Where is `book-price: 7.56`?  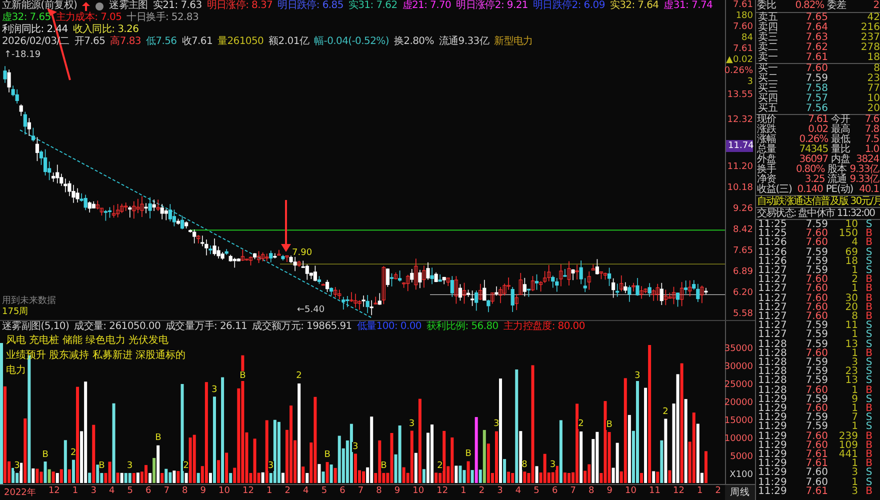
book-price: 7.56 is located at coordinates (816, 109).